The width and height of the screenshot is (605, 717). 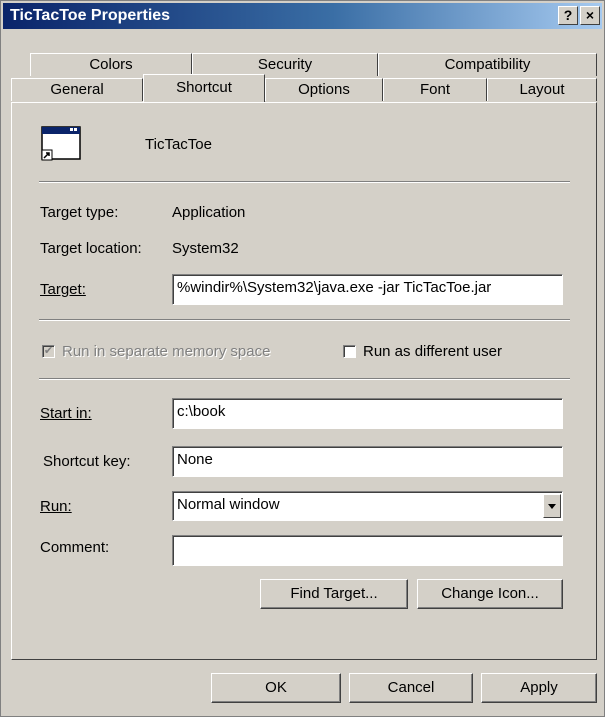 I want to click on title-bar: TicTacToe Properties ? ×, so click(x=302, y=16).